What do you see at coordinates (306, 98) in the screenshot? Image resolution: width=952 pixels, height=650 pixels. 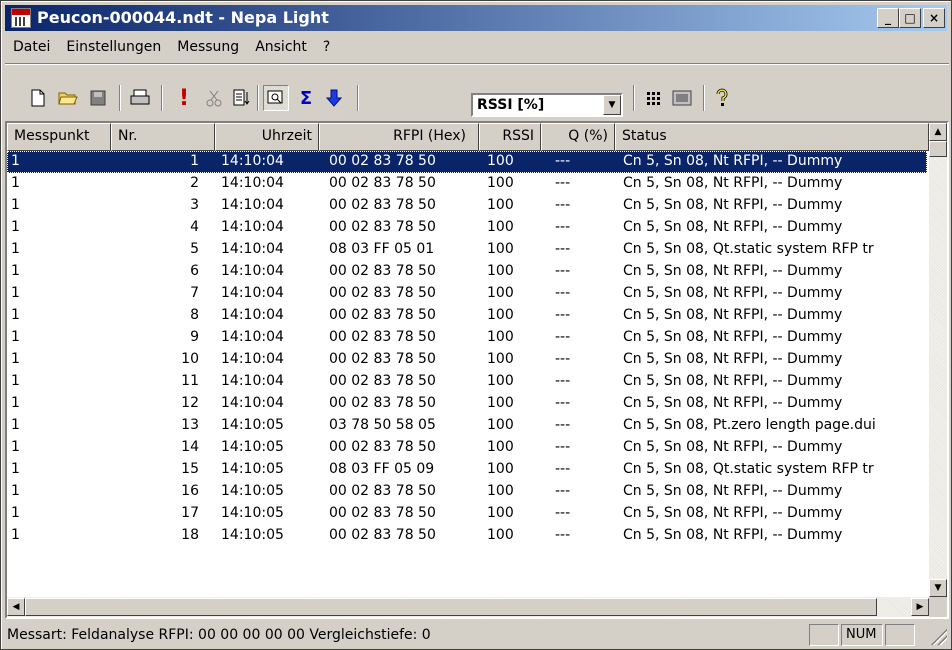 I see `sum-icon: Σ` at bounding box center [306, 98].